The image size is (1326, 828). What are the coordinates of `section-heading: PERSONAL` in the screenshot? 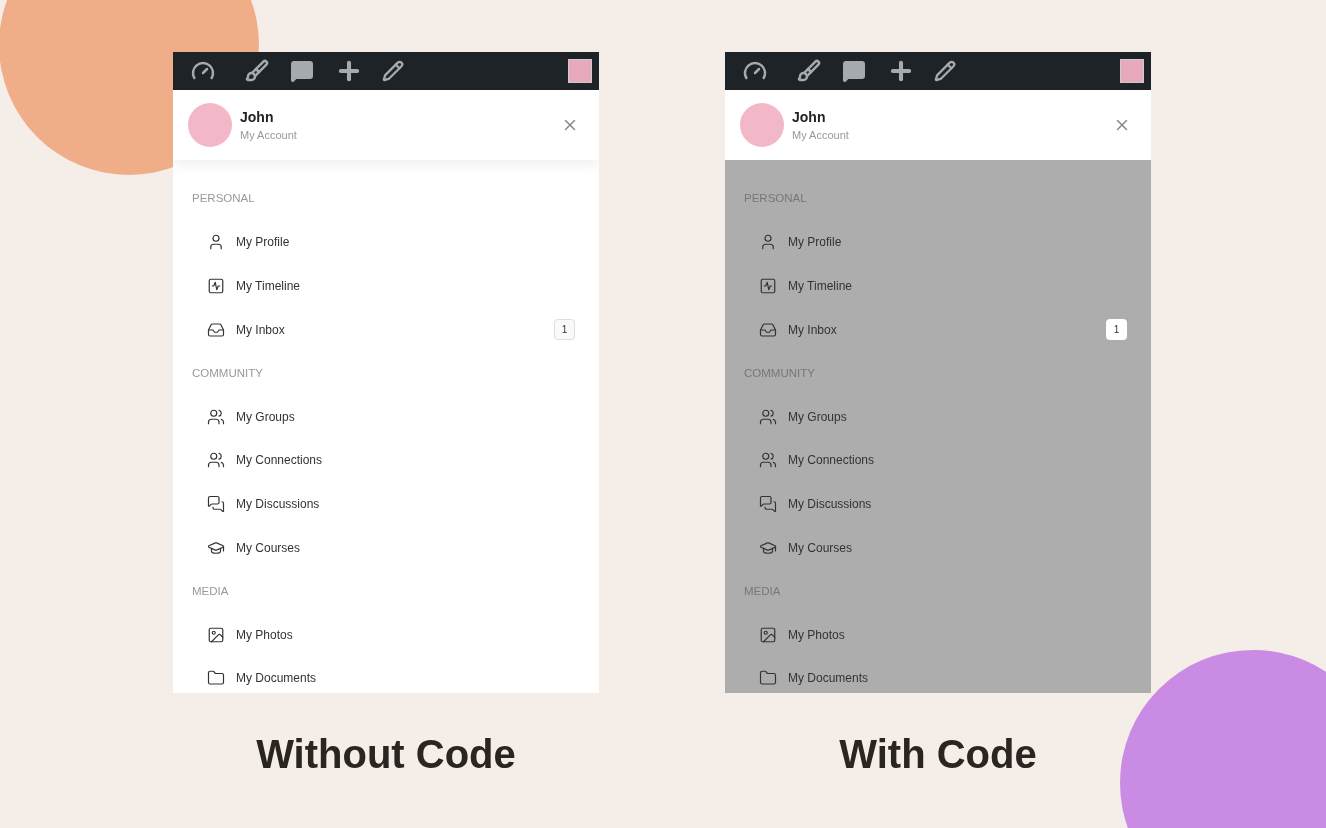 It's located at (223, 199).